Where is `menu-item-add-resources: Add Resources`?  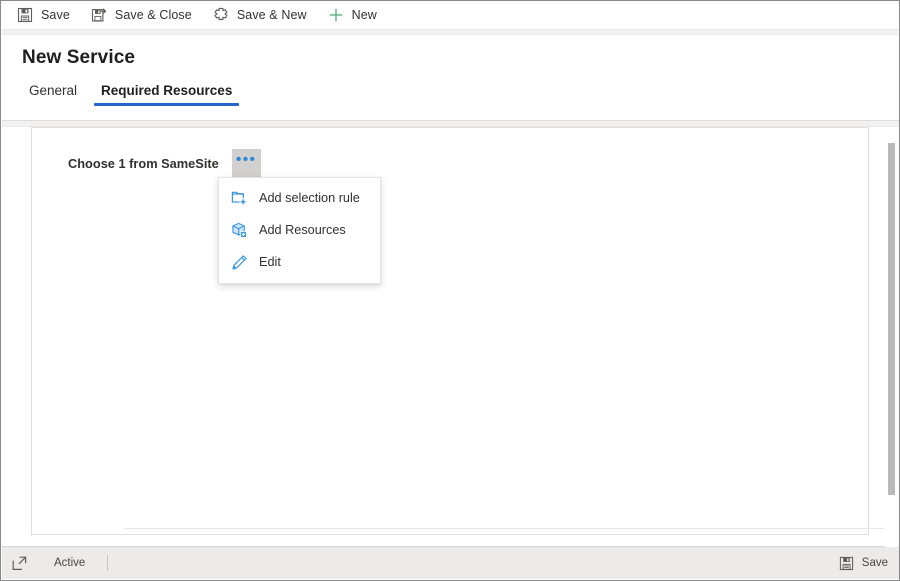
menu-item-add-resources: Add Resources is located at coordinates (299, 230).